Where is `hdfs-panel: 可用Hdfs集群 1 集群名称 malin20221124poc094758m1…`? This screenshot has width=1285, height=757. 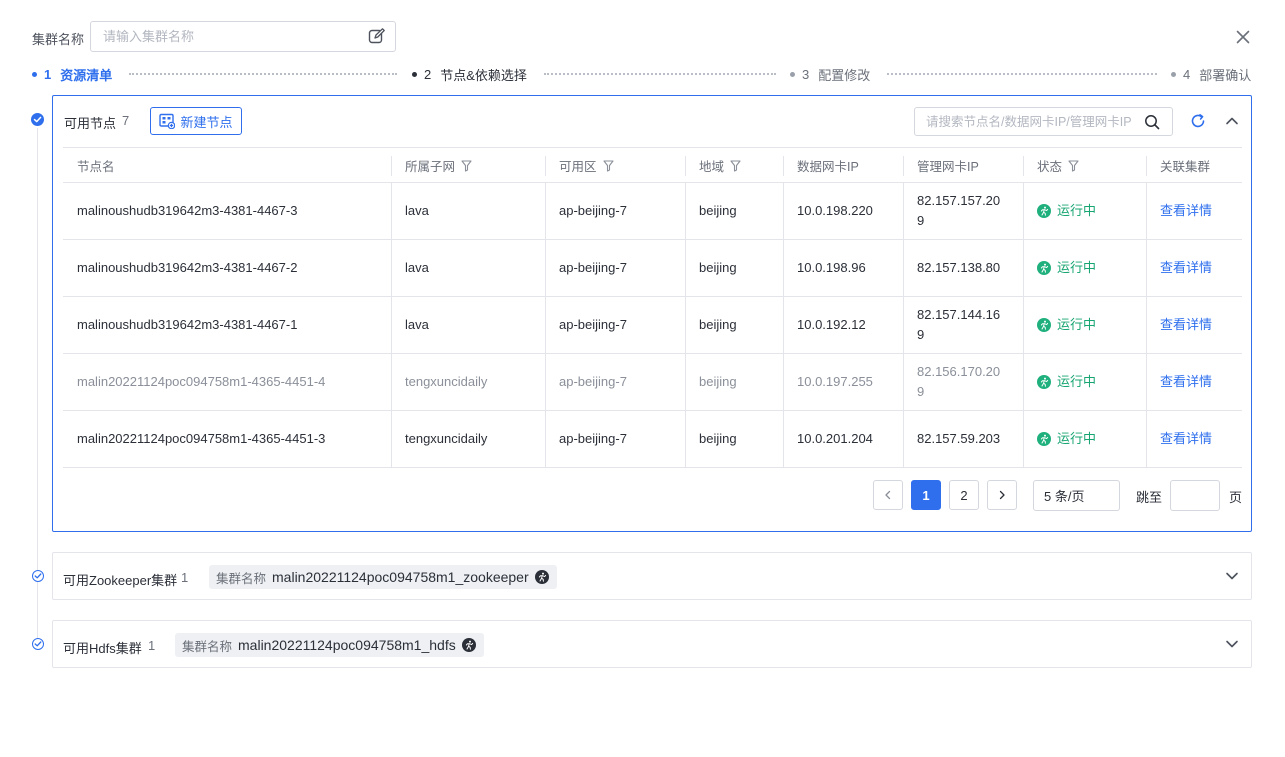 hdfs-panel: 可用Hdfs集群 1 集群名称 malin20221124poc094758m1… is located at coordinates (652, 644).